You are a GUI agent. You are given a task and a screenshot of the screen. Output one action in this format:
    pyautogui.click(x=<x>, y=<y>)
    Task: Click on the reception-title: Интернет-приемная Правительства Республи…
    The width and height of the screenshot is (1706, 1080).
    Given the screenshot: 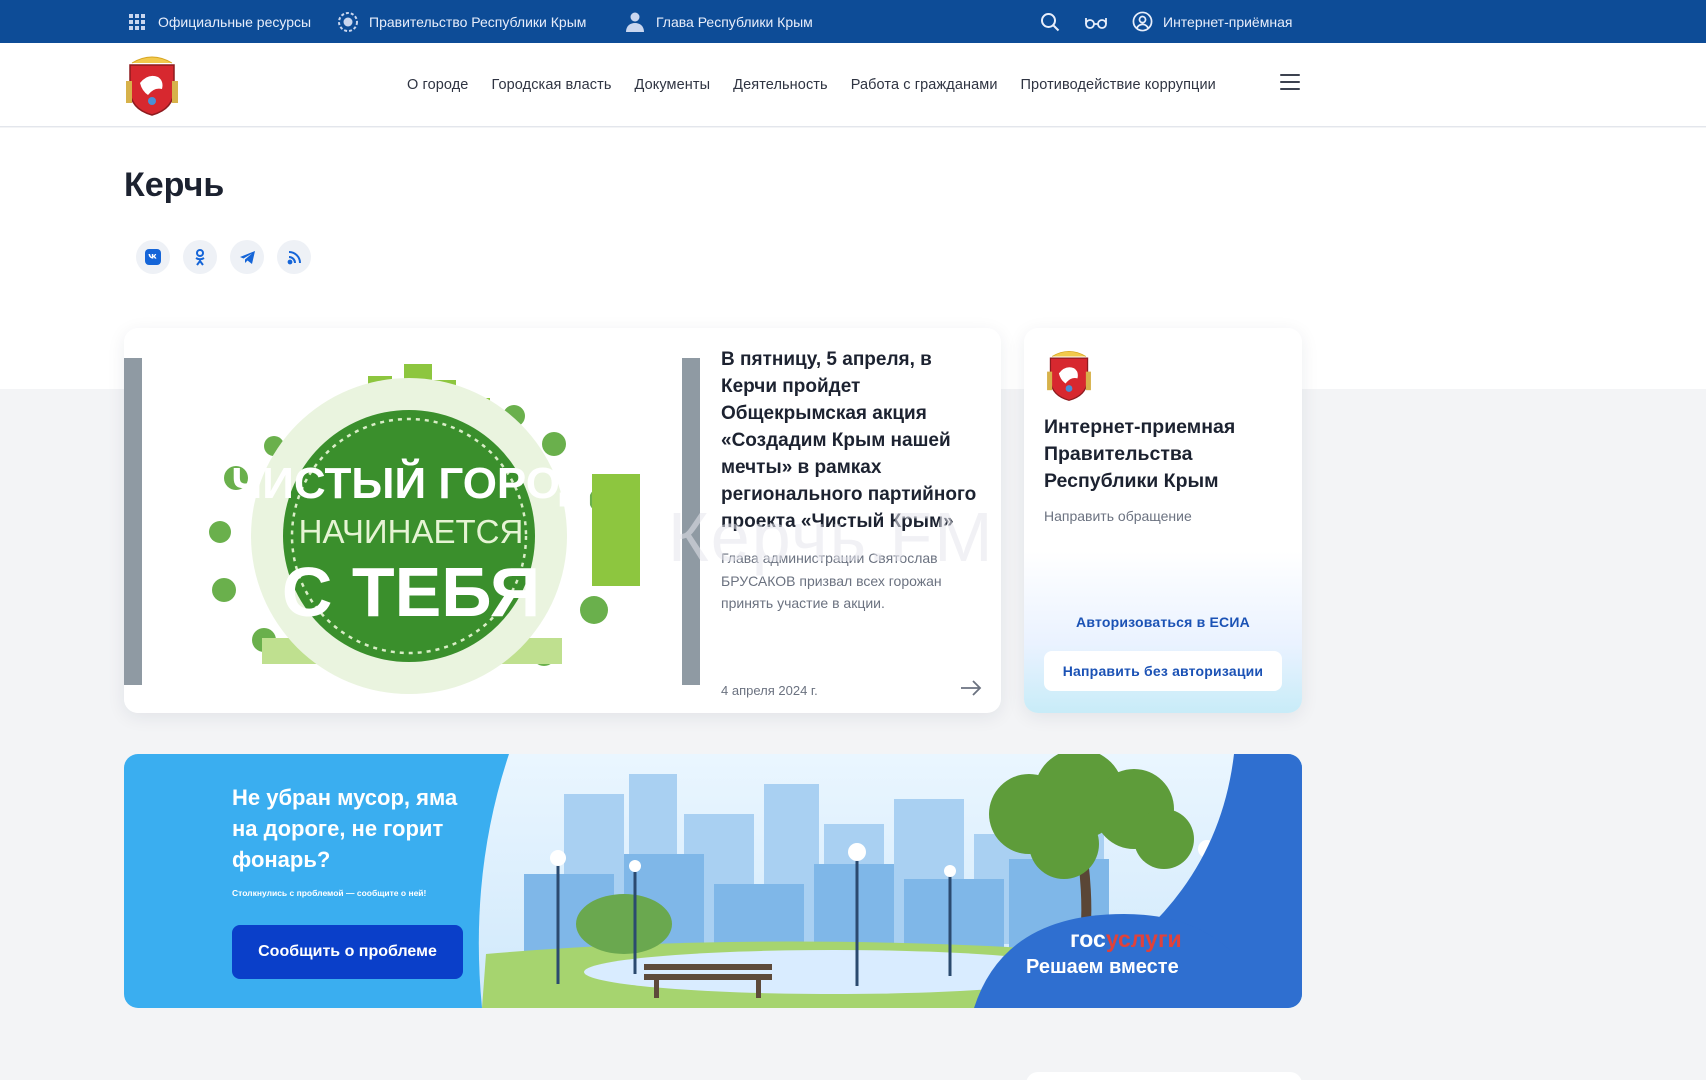 What is the action you would take?
    pyautogui.click(x=1140, y=454)
    